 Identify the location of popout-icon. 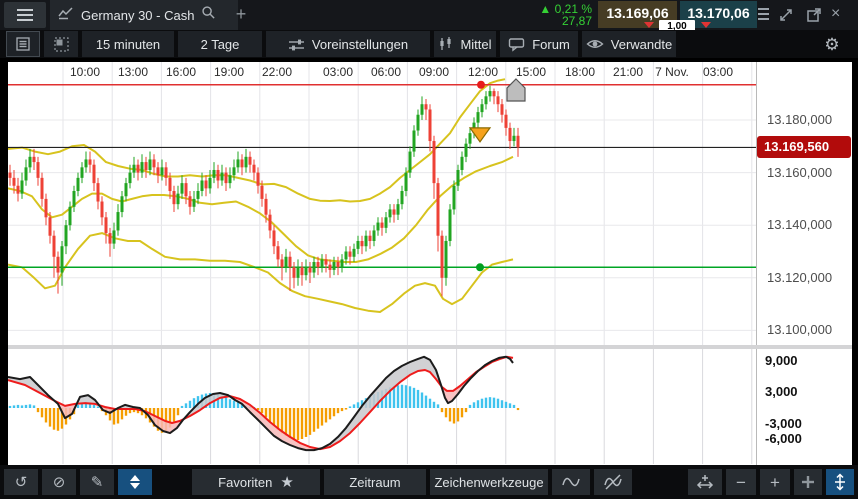
(814, 15).